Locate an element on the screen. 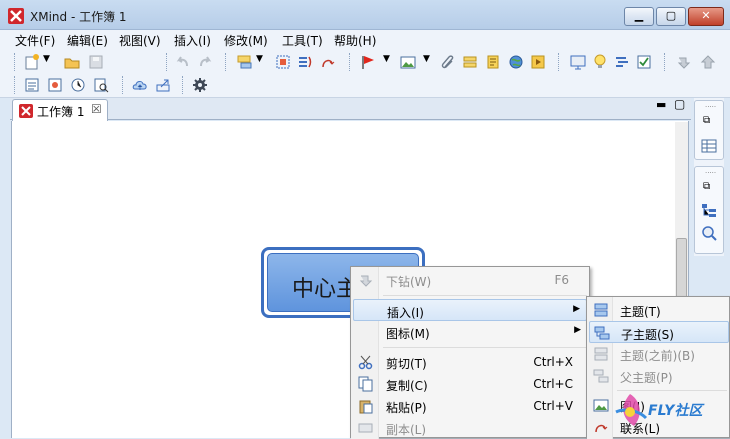  submenu-item-topic: 主题(T) is located at coordinates (659, 310).